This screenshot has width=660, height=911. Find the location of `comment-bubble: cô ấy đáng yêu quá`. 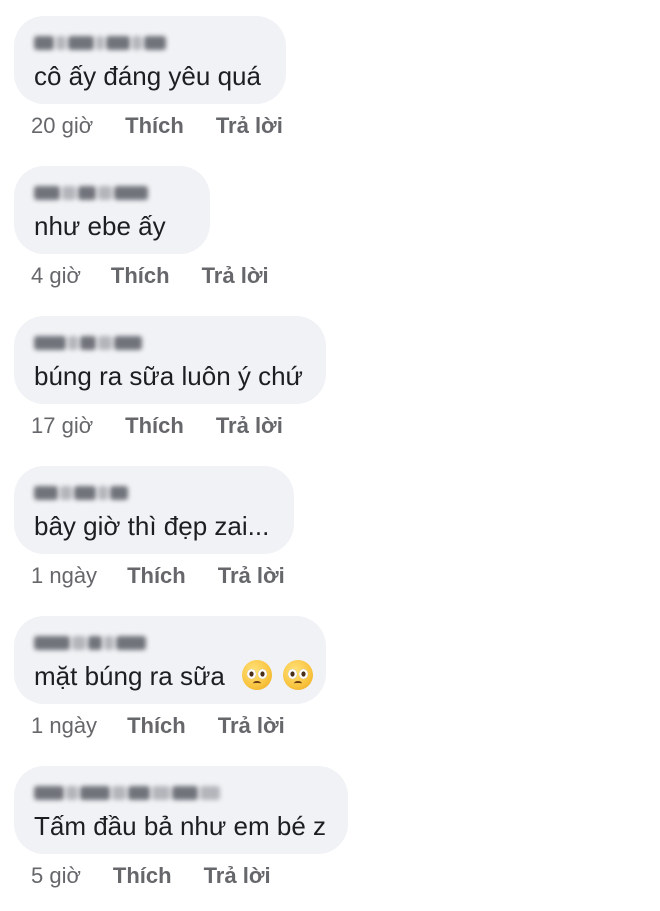

comment-bubble: cô ấy đáng yêu quá is located at coordinates (150, 60).